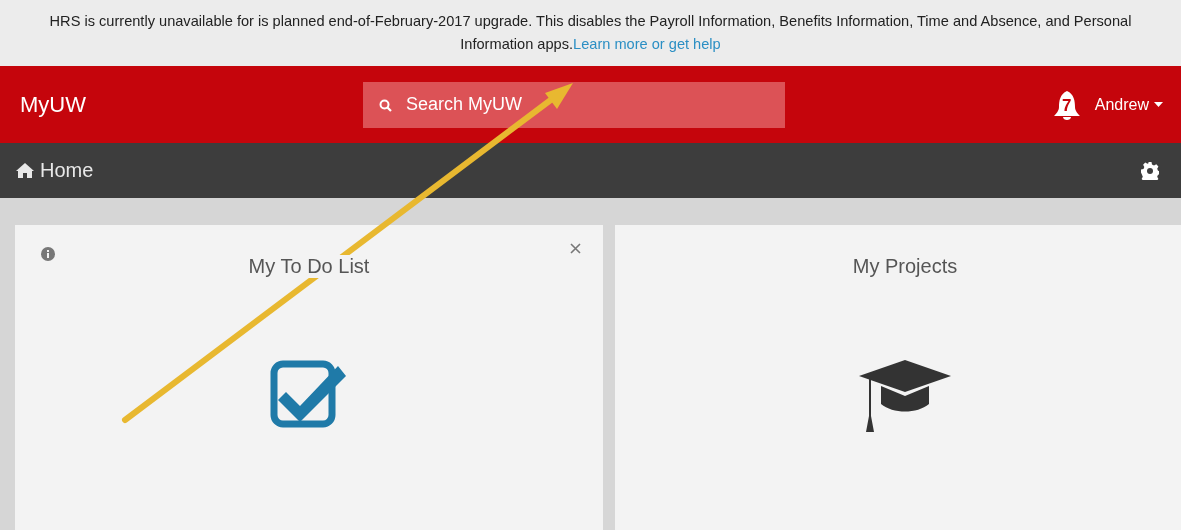 This screenshot has width=1181, height=530. Describe the element at coordinates (647, 44) in the screenshot. I see `help-link: Learn more or get help` at that location.